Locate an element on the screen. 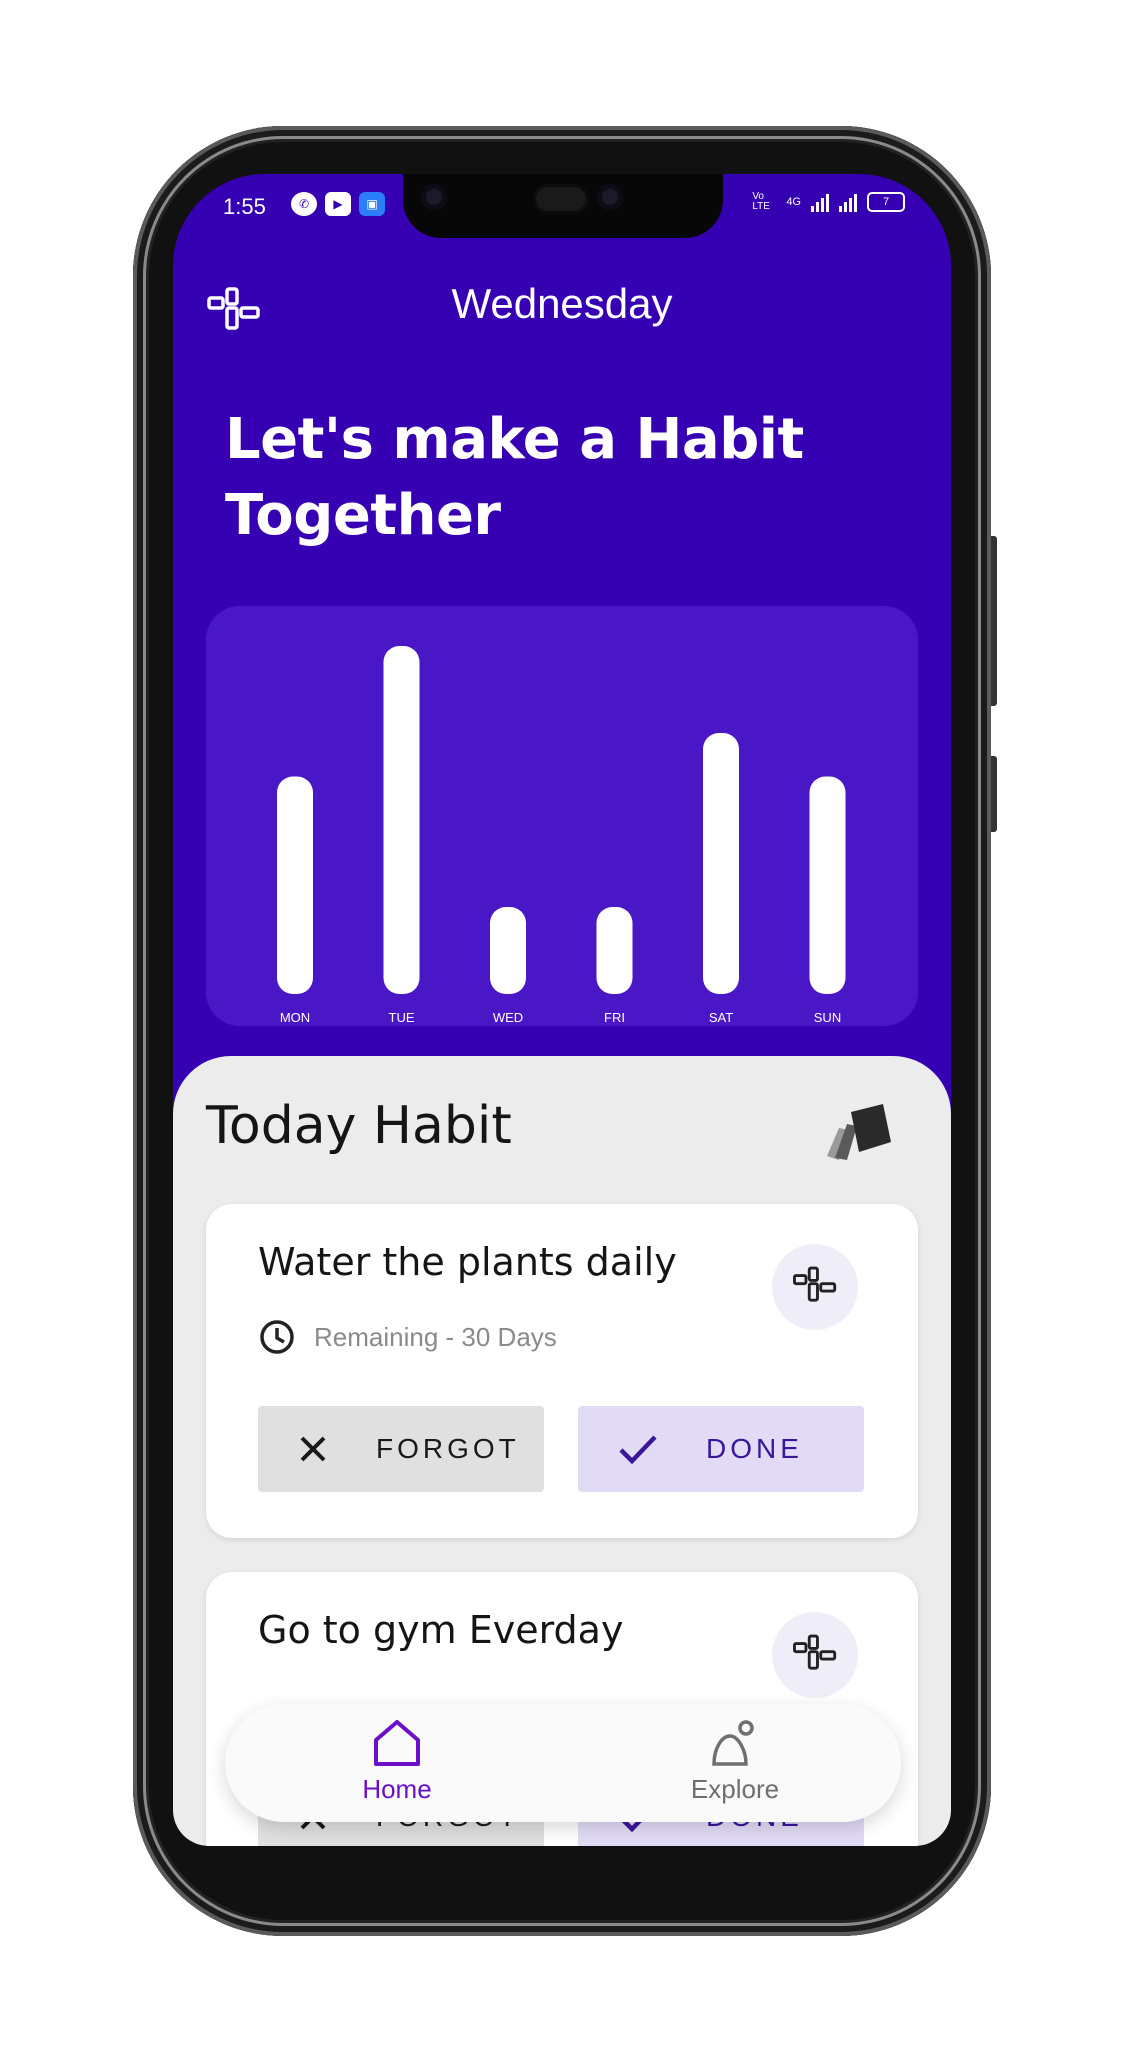 The height and width of the screenshot is (2057, 1122). notch is located at coordinates (563, 206).